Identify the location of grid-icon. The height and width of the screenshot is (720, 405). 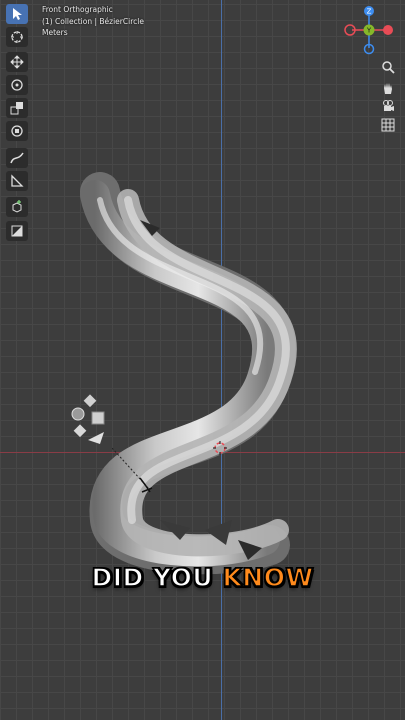
(388, 125).